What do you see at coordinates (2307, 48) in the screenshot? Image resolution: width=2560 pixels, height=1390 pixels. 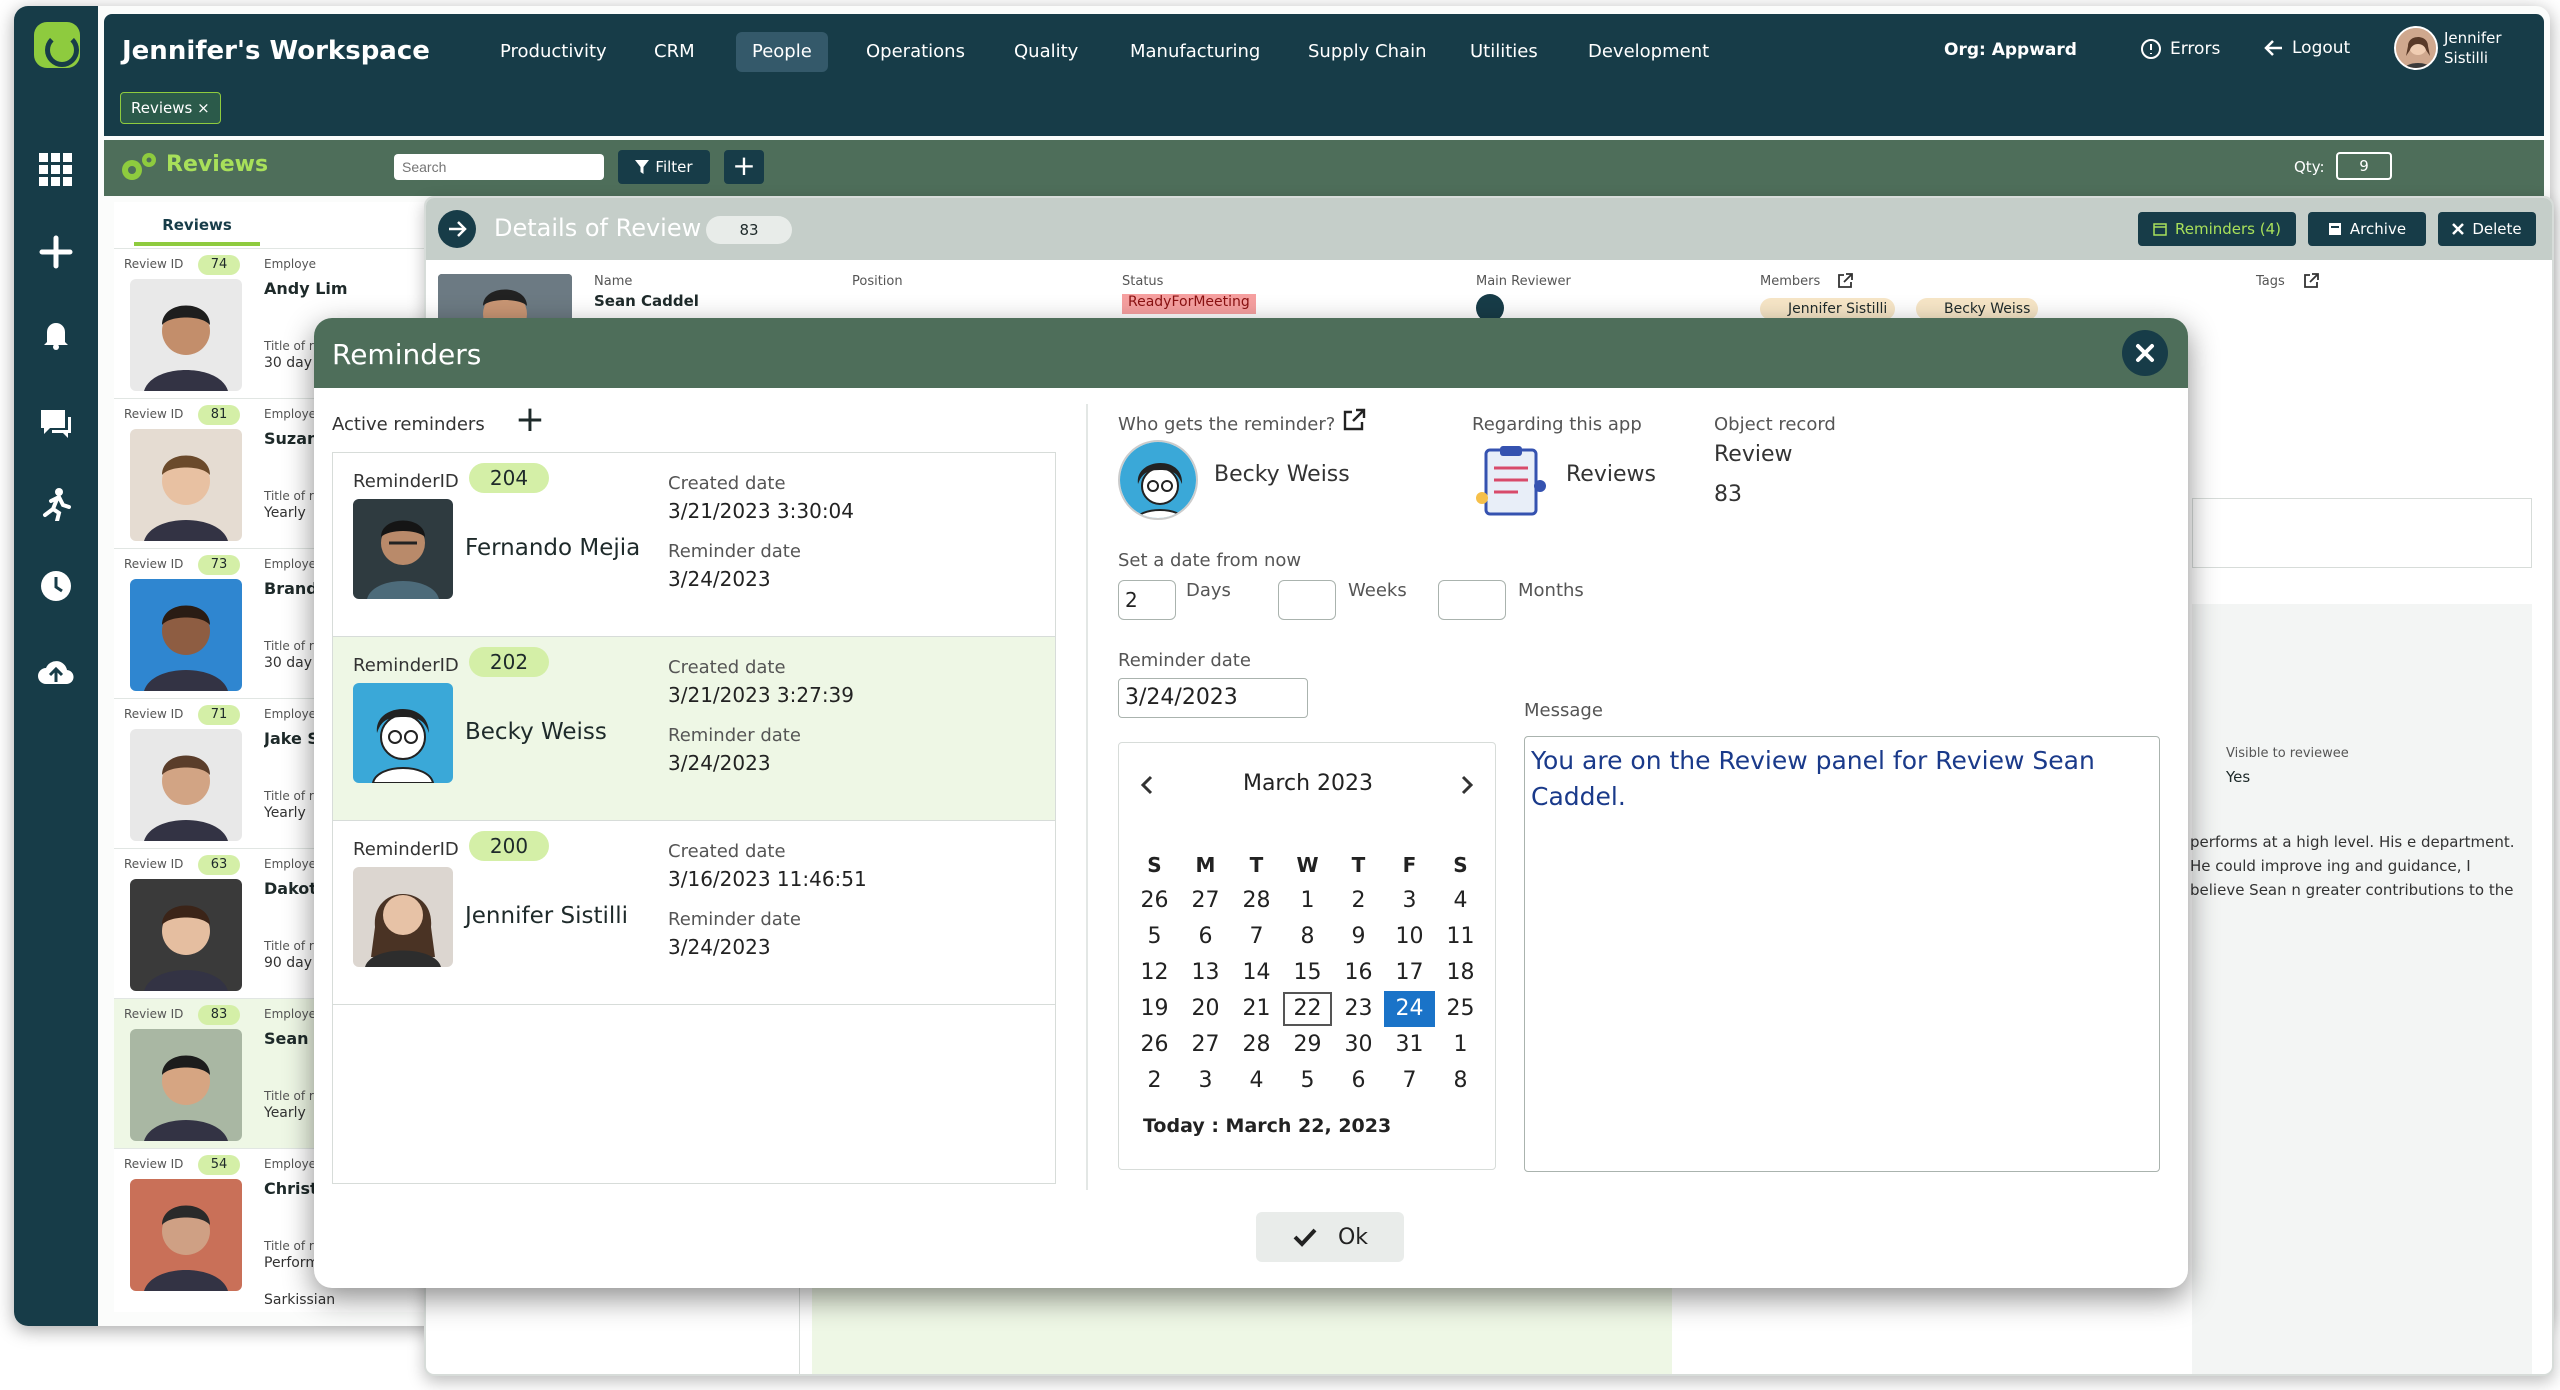 I see `logout-button: Logout` at bounding box center [2307, 48].